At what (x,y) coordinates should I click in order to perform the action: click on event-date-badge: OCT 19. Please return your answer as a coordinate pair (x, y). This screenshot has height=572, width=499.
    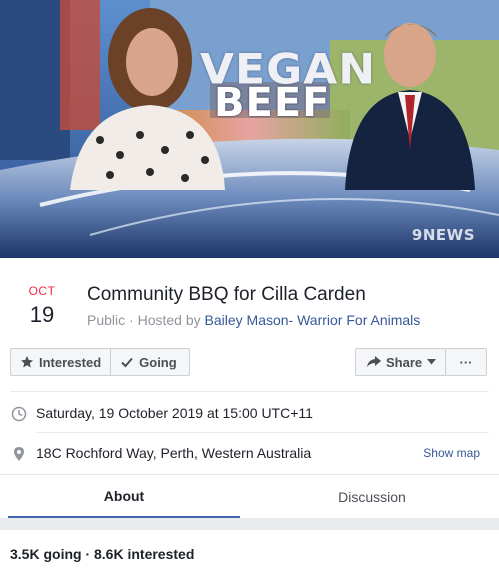
    Looking at the image, I should click on (42, 306).